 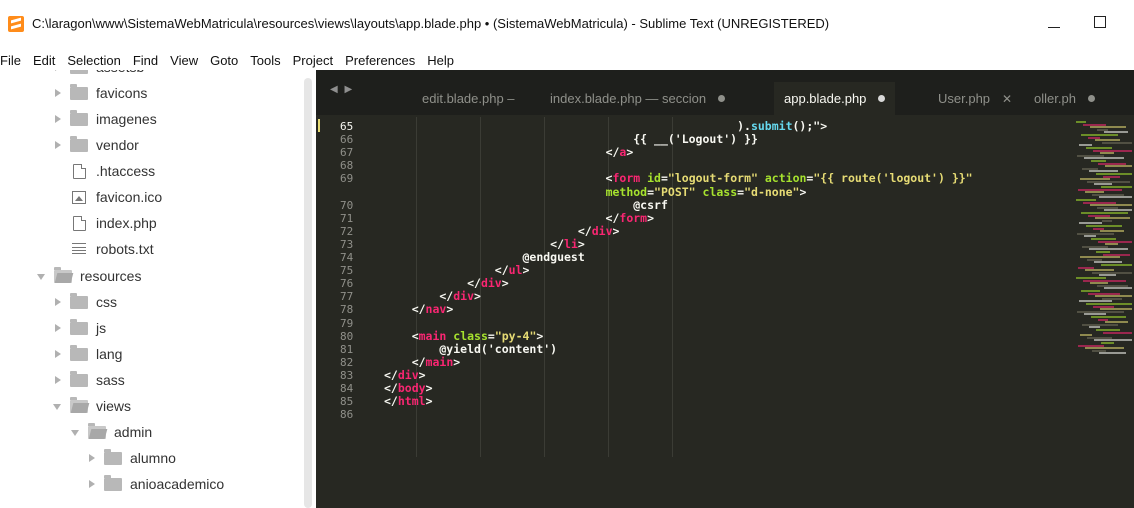 What do you see at coordinates (87, 354) in the screenshot?
I see `sidebar-item-lang: lang` at bounding box center [87, 354].